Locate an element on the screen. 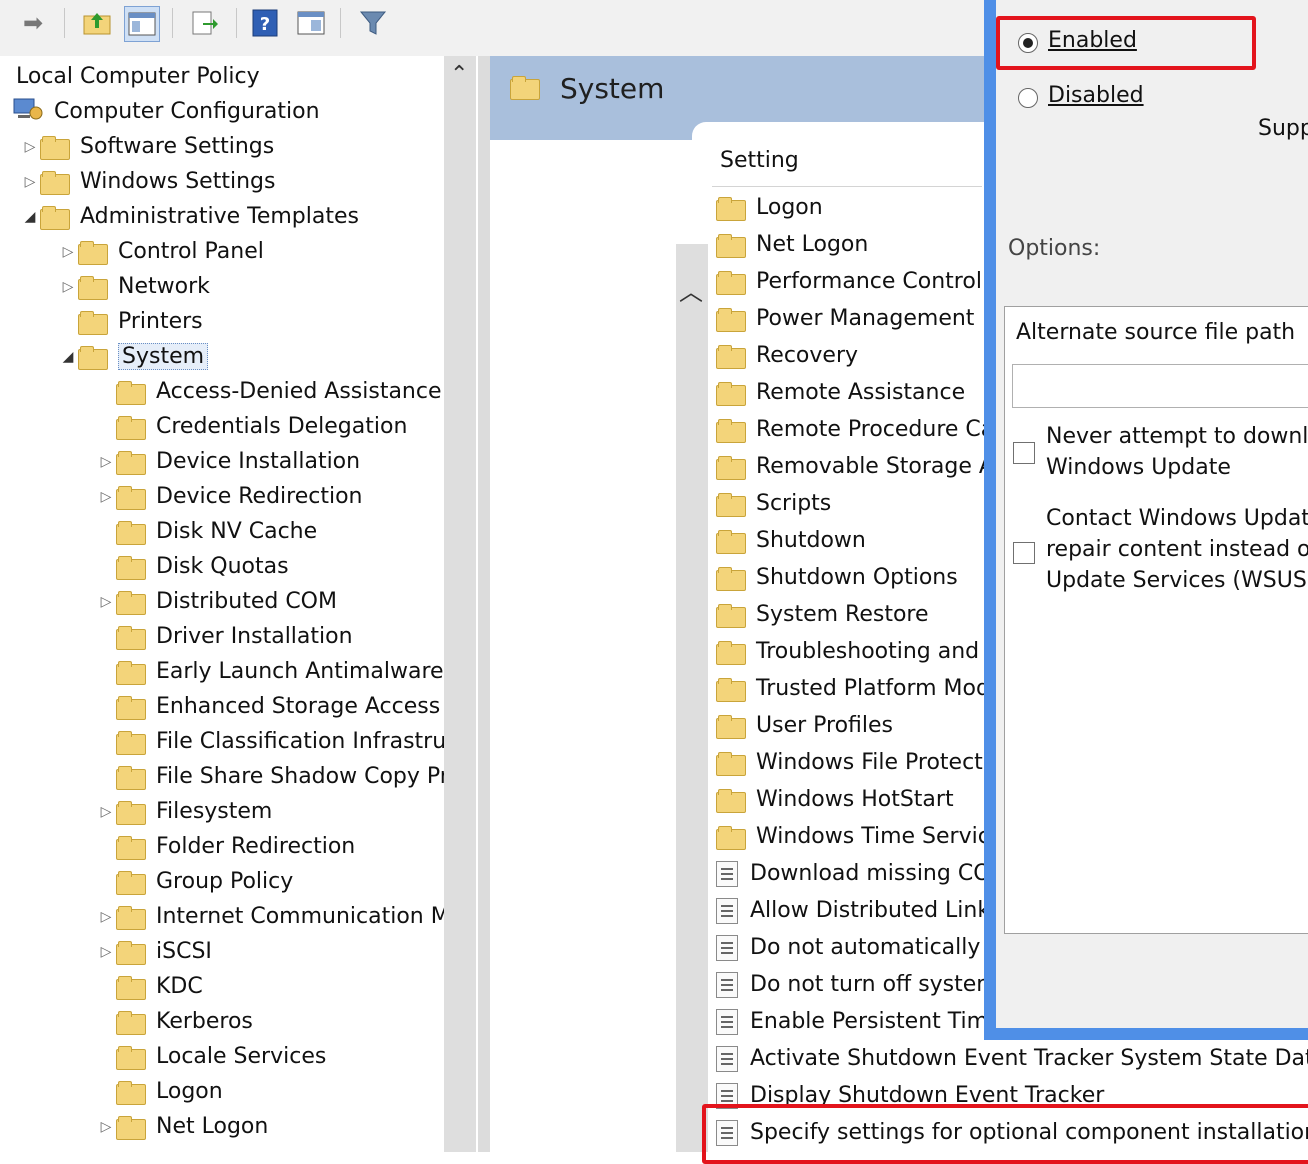 This screenshot has height=1164, width=1308. list-item-policy: Enable Persistent Time is located at coordinates (859, 1021).